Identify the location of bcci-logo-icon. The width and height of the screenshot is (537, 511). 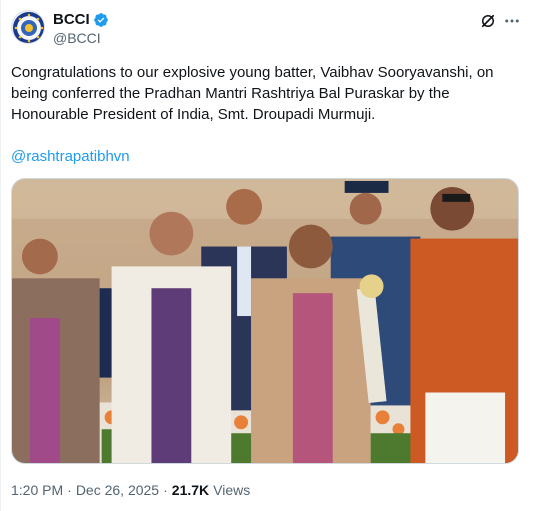
(28, 27).